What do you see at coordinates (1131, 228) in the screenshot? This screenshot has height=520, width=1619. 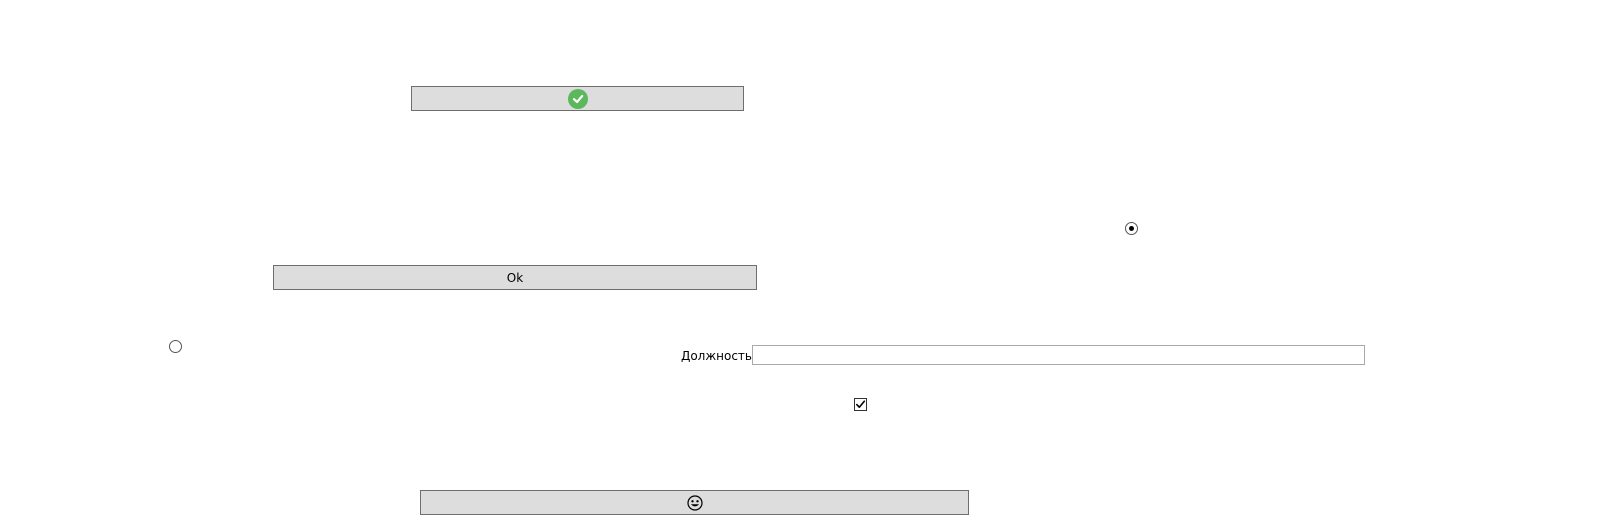 I see `radio-button-selected` at bounding box center [1131, 228].